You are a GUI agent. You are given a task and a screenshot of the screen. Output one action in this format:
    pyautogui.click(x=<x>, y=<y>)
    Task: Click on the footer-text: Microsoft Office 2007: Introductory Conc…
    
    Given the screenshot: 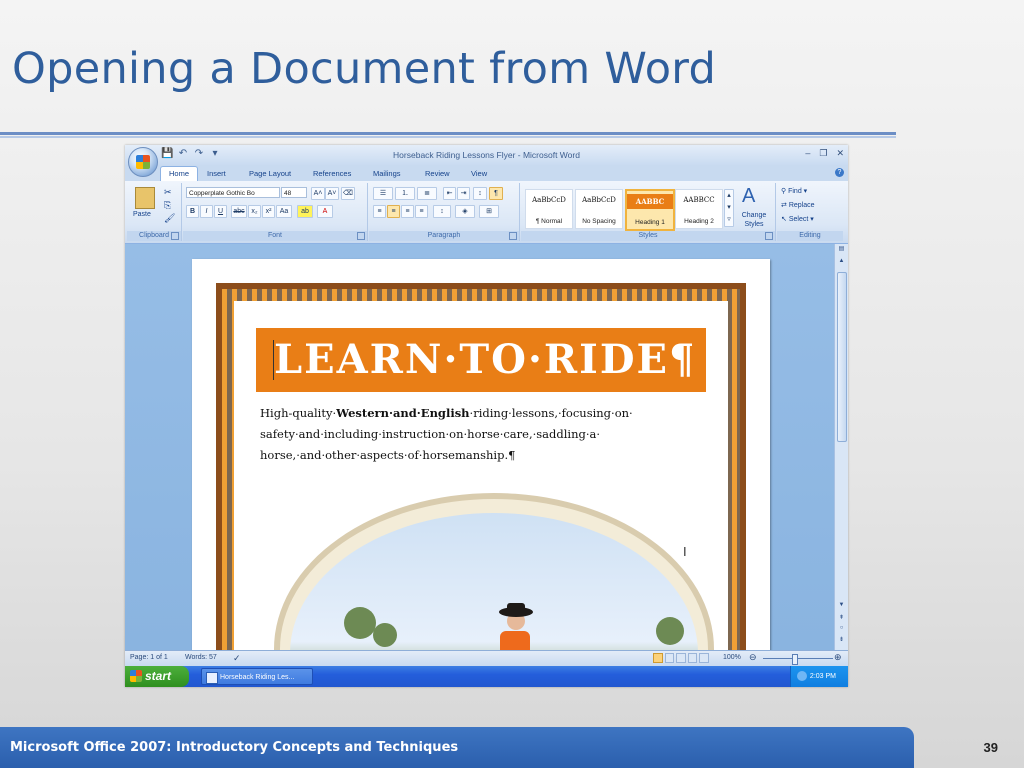 What is the action you would take?
    pyautogui.click(x=234, y=747)
    